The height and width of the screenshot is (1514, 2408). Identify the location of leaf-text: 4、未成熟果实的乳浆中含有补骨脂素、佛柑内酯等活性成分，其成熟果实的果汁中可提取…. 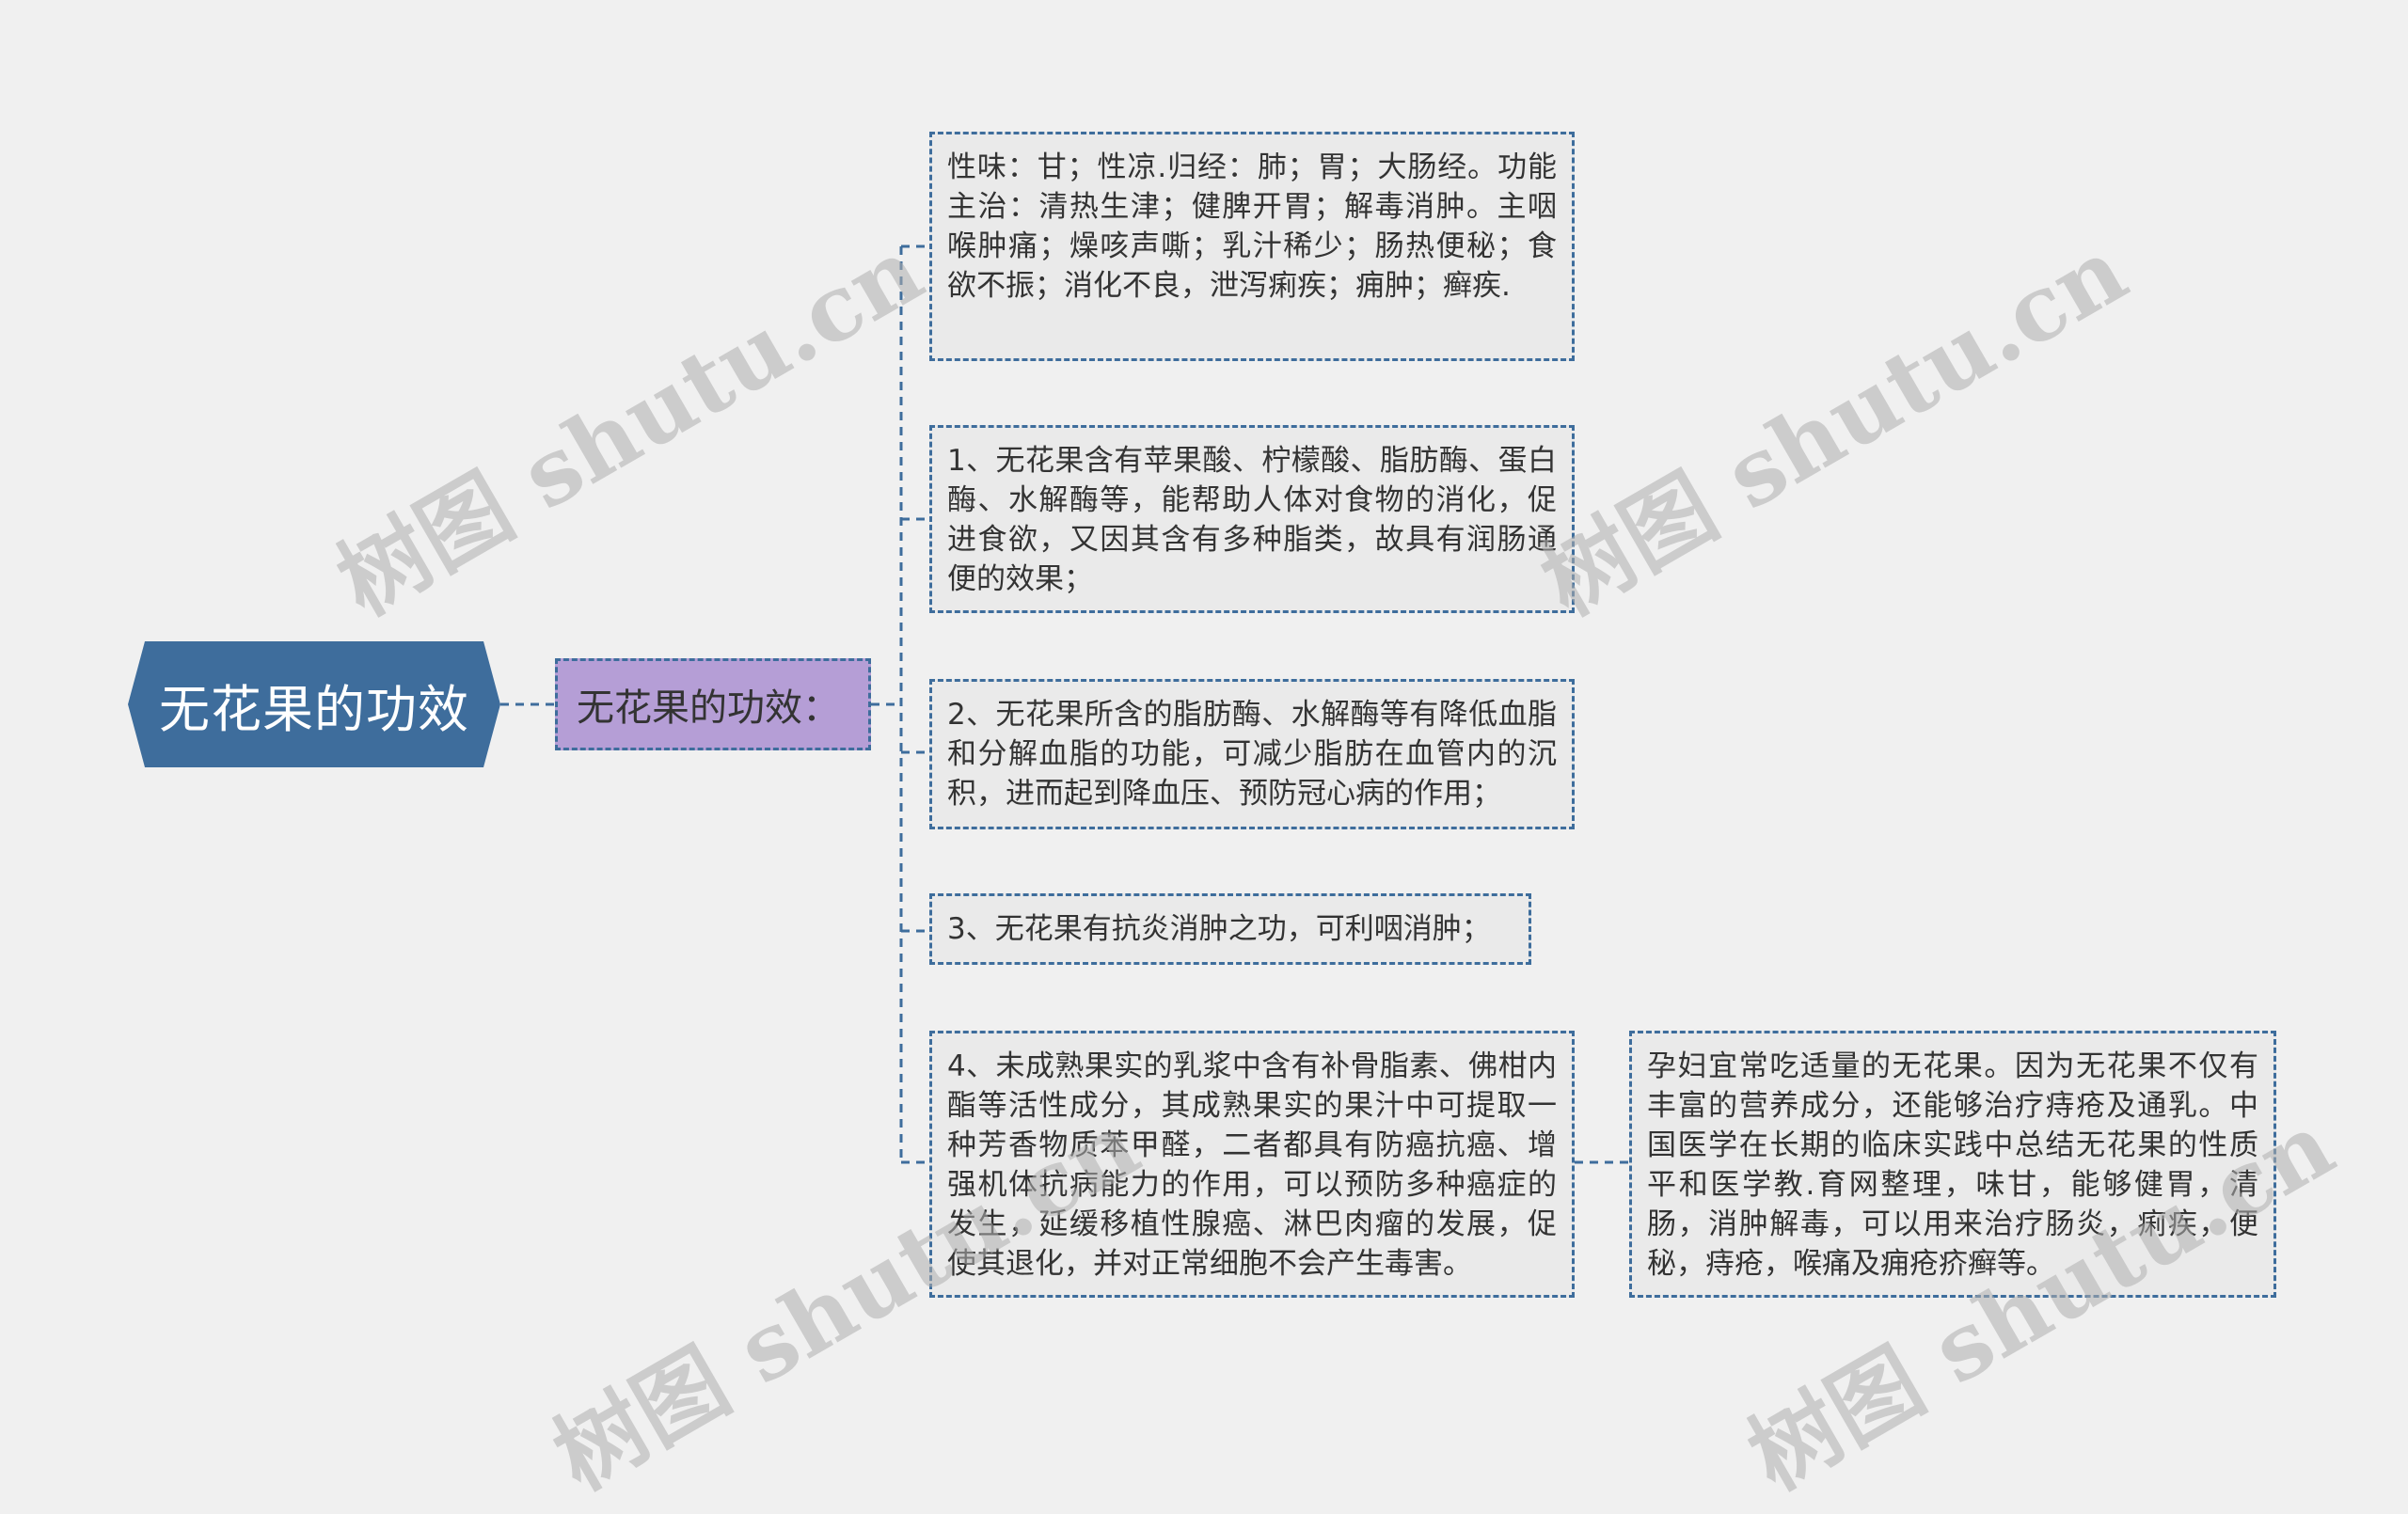
(1252, 1165).